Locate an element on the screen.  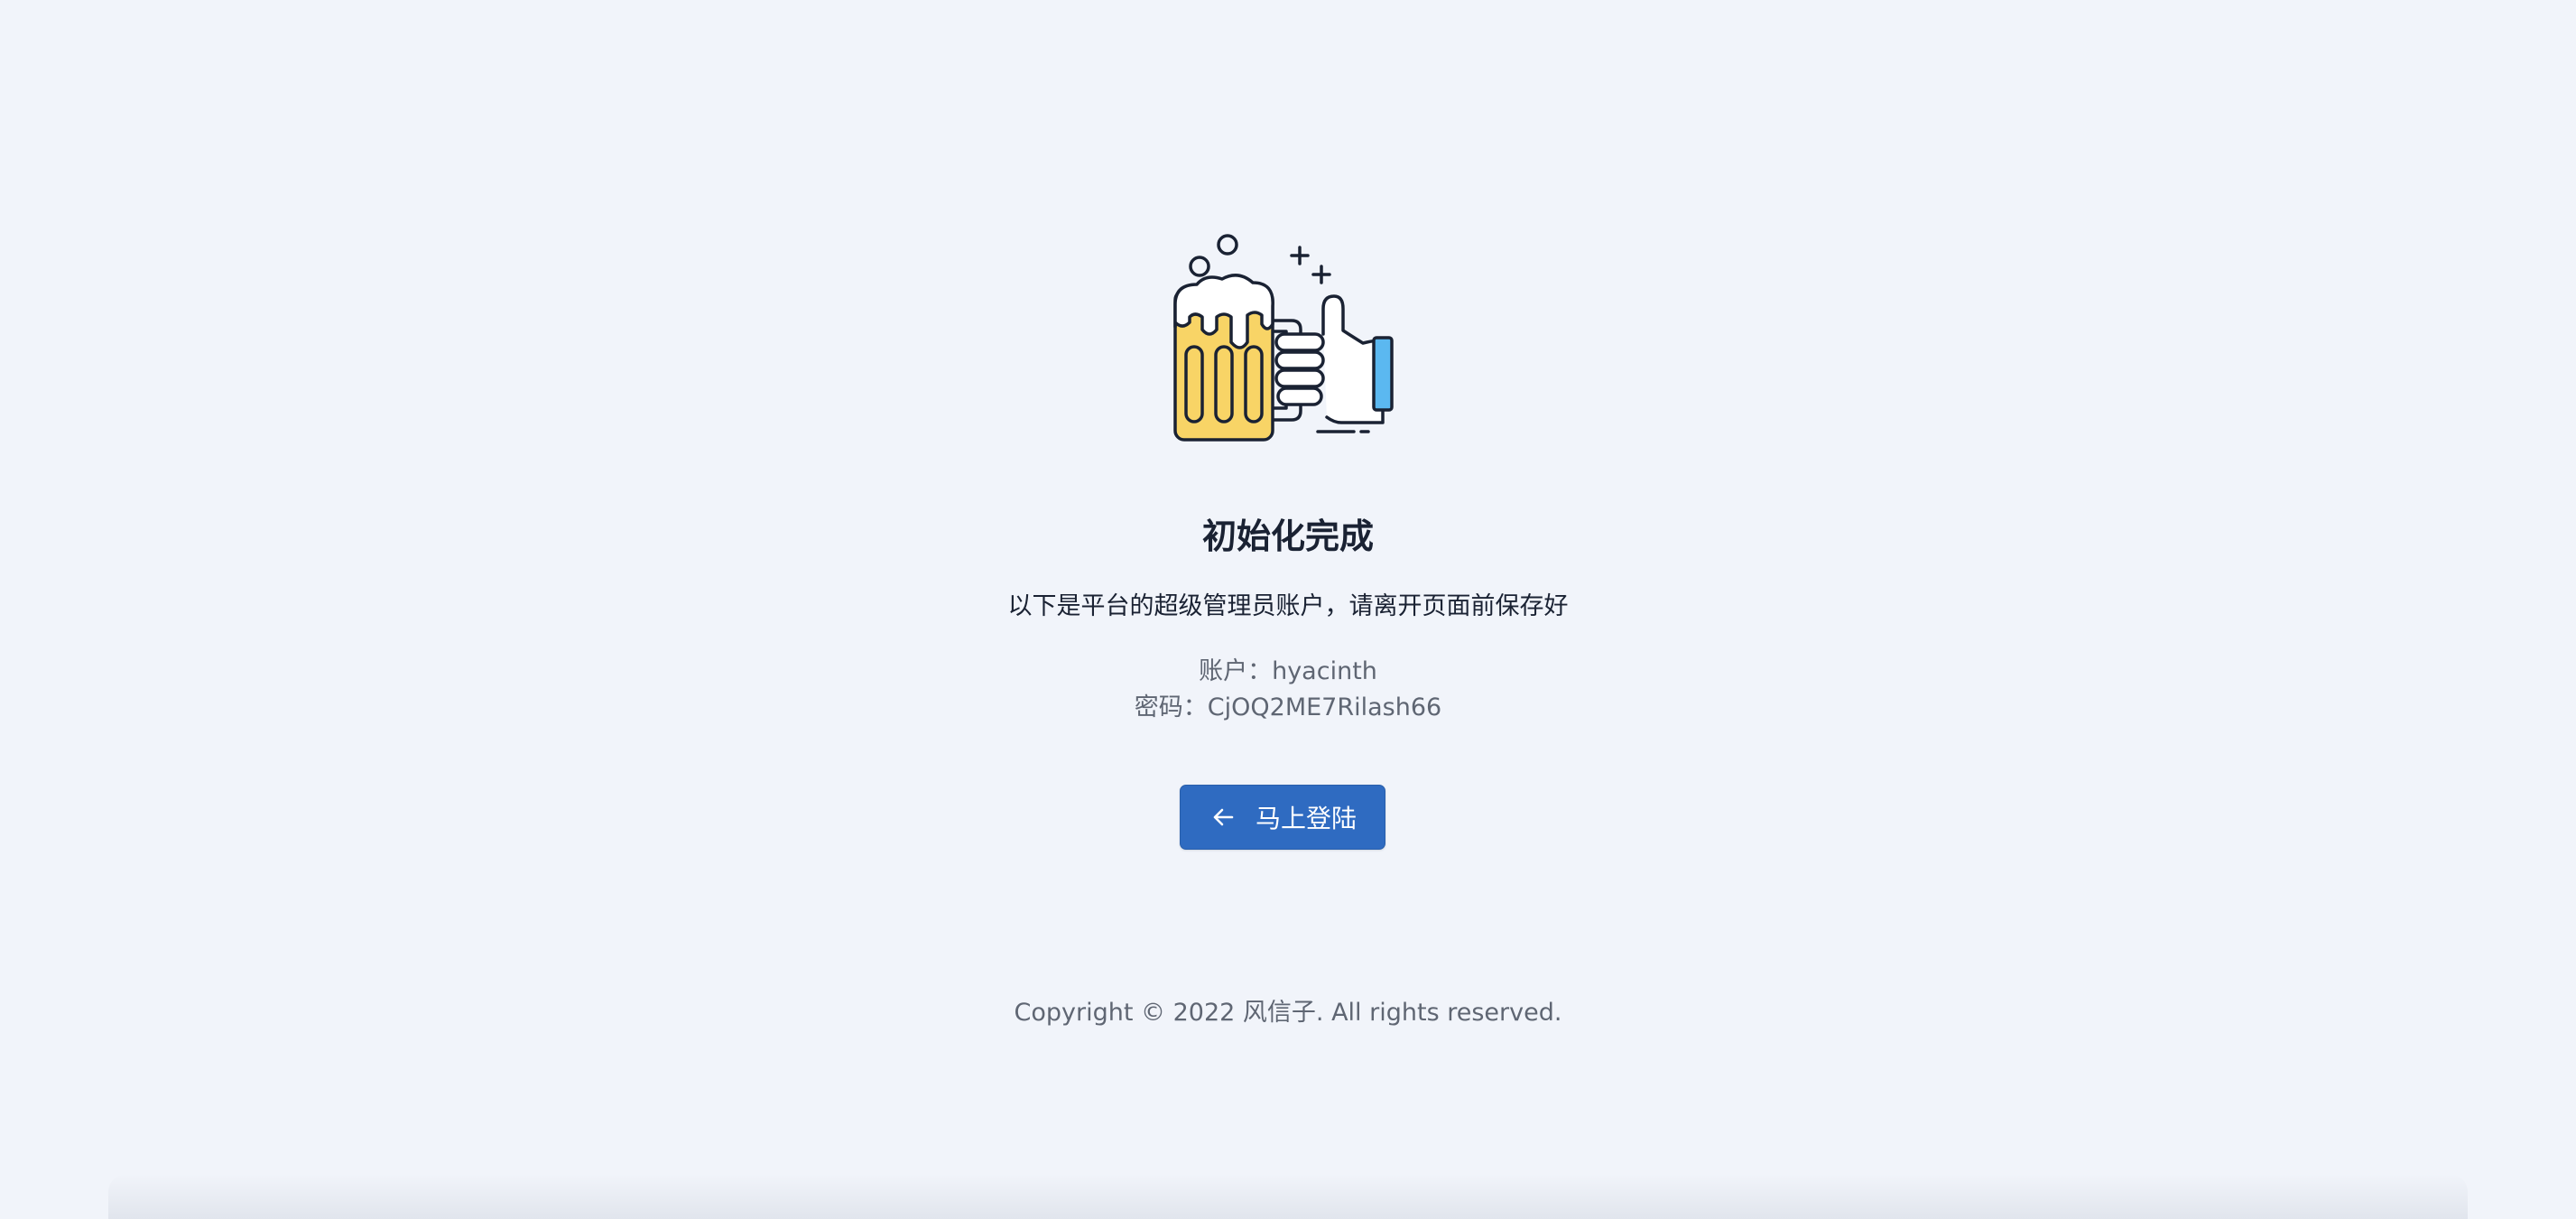
page-subtitle: 以下是平台的超级管理员账户，请离开页面前保存好 is located at coordinates (1288, 606).